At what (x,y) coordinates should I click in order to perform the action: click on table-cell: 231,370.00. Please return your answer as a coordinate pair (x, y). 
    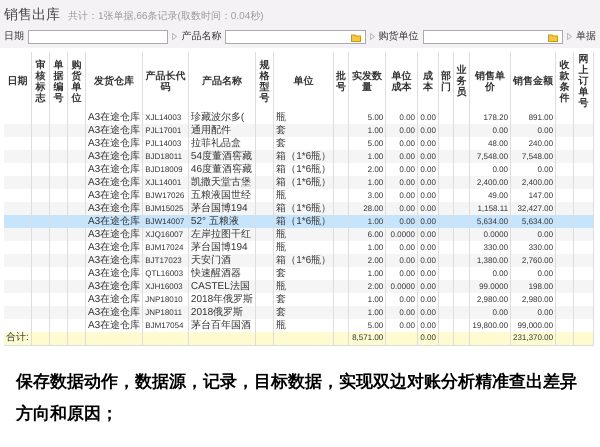
    Looking at the image, I should click on (533, 338).